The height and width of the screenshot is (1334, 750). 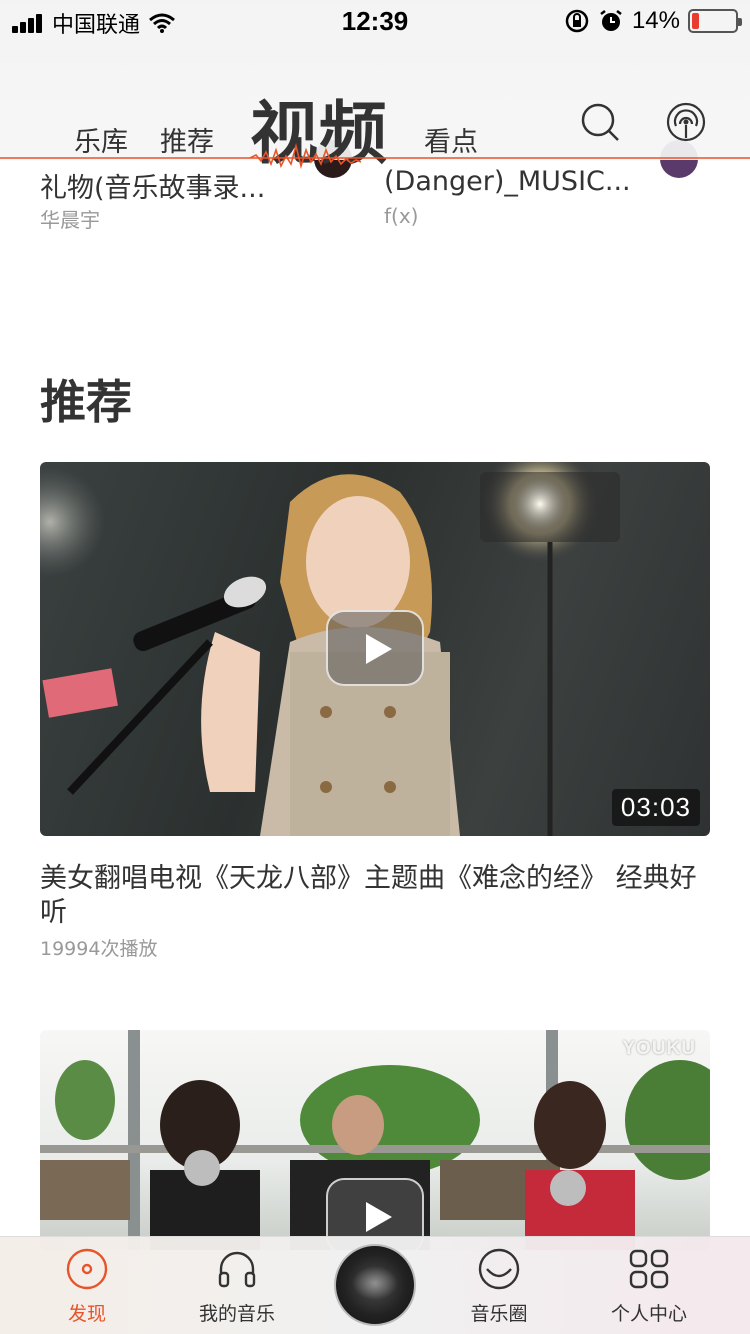 What do you see at coordinates (375, 155) in the screenshot?
I see `audio-waveform` at bounding box center [375, 155].